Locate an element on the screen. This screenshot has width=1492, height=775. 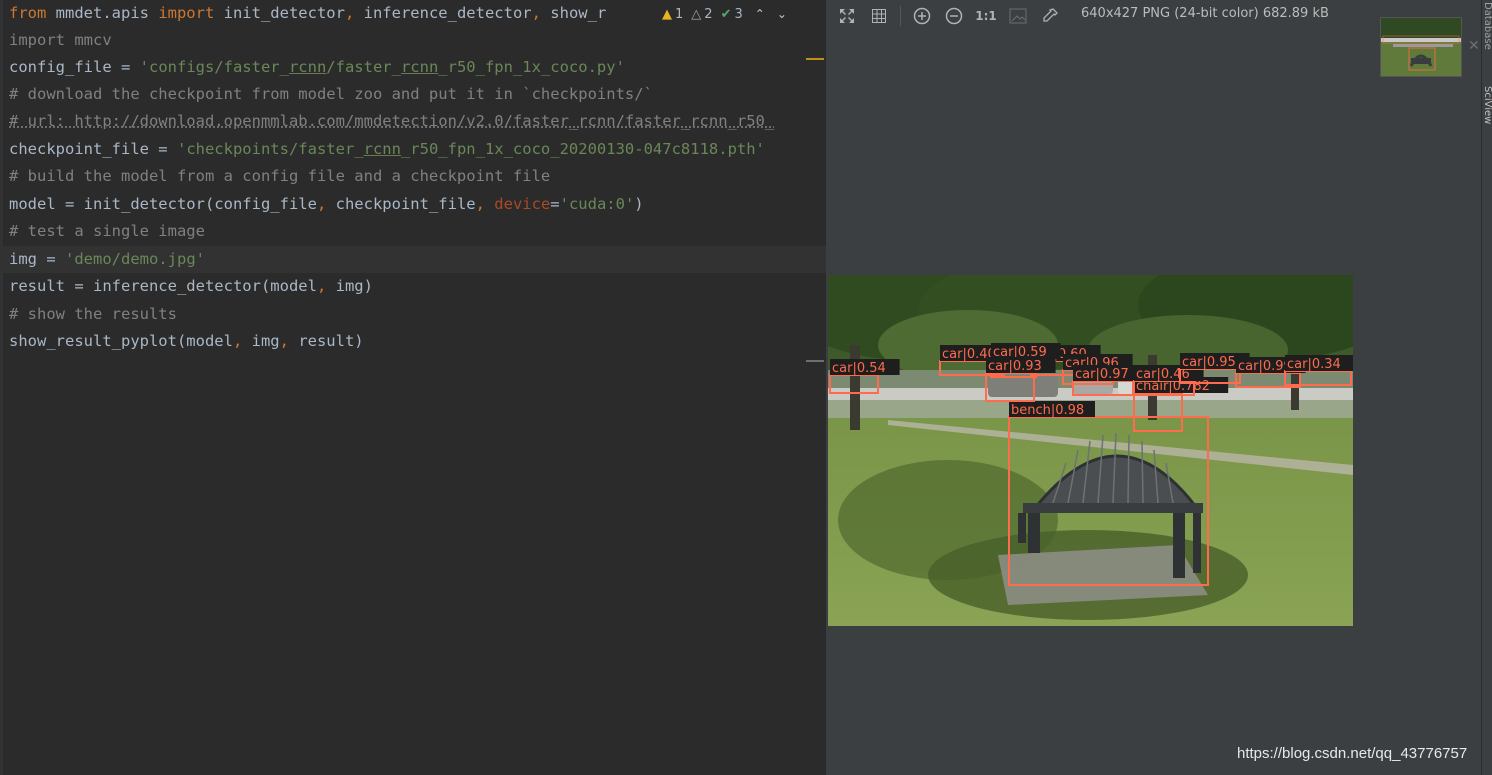
code-token: # show the results is located at coordinates (93, 314).